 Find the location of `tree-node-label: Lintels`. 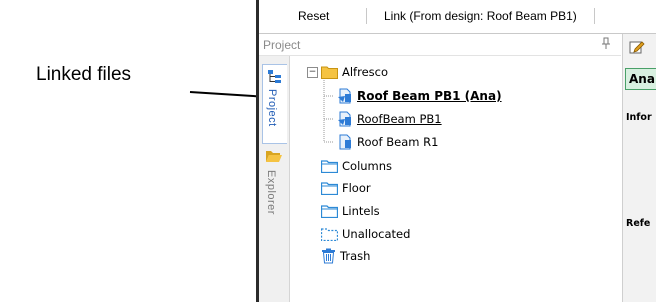

tree-node-label: Lintels is located at coordinates (361, 211).